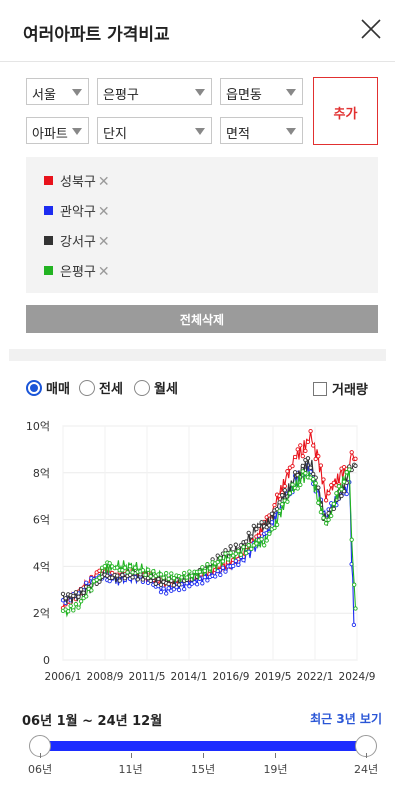  Describe the element at coordinates (101, 388) in the screenshot. I see `radio-jeonse: 전세` at that location.